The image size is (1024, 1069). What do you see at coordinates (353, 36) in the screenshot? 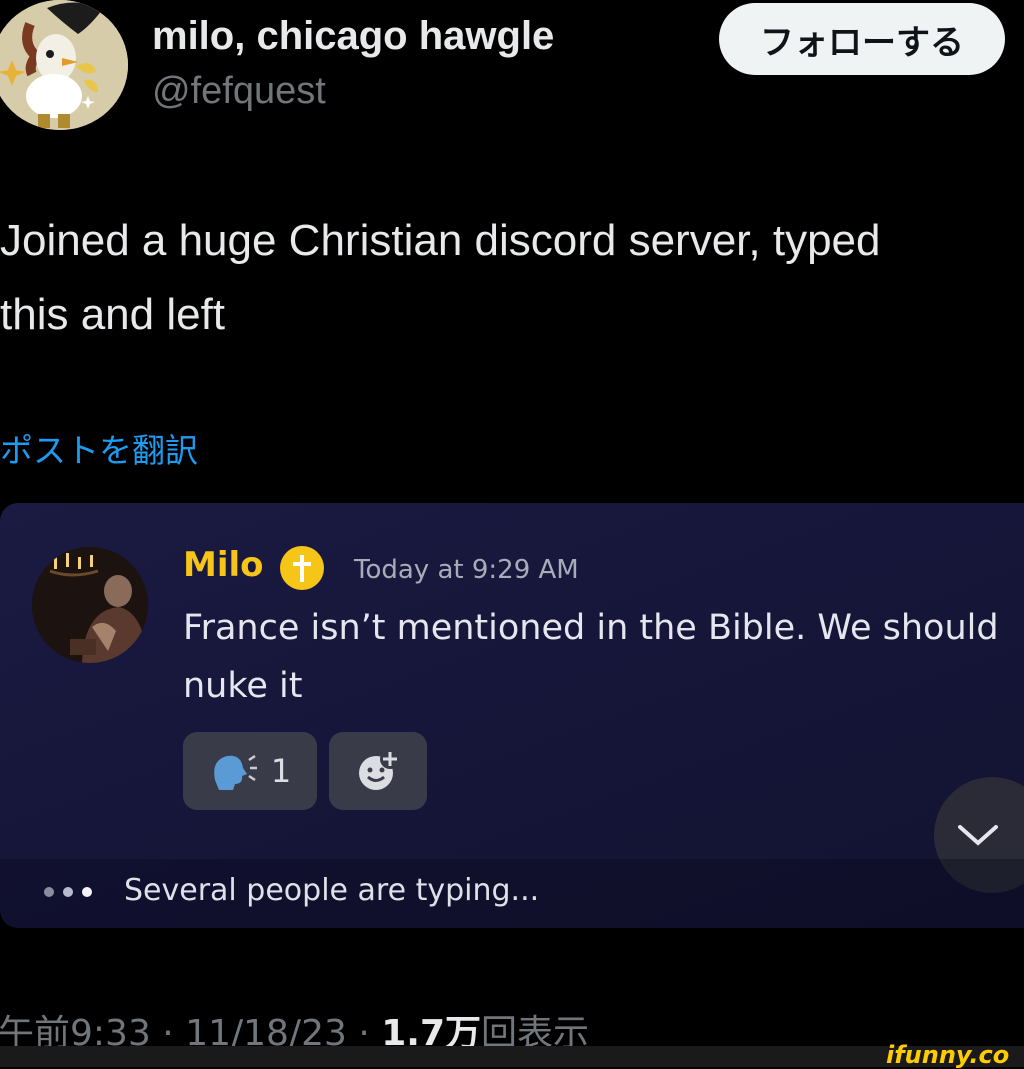
I see `author-display-name: milo, chicago hawgle` at bounding box center [353, 36].